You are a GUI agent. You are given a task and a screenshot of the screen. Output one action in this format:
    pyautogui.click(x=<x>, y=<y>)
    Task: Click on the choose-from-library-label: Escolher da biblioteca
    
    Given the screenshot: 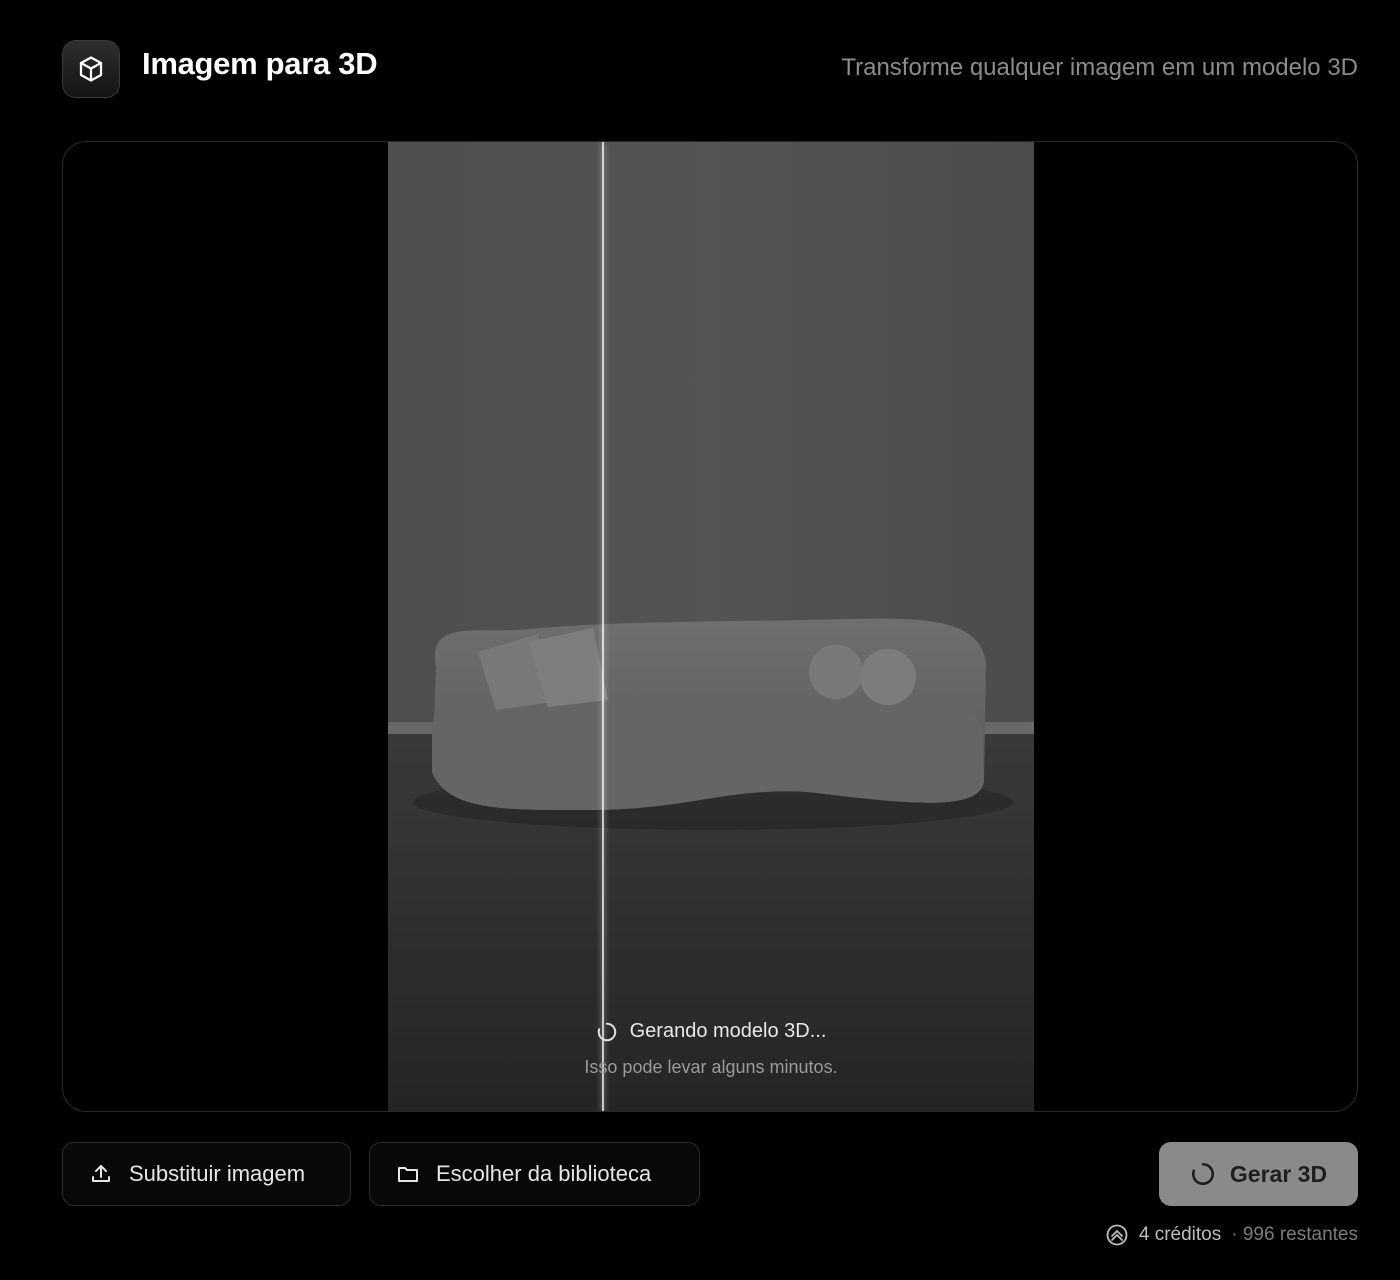 What is the action you would take?
    pyautogui.click(x=544, y=1173)
    